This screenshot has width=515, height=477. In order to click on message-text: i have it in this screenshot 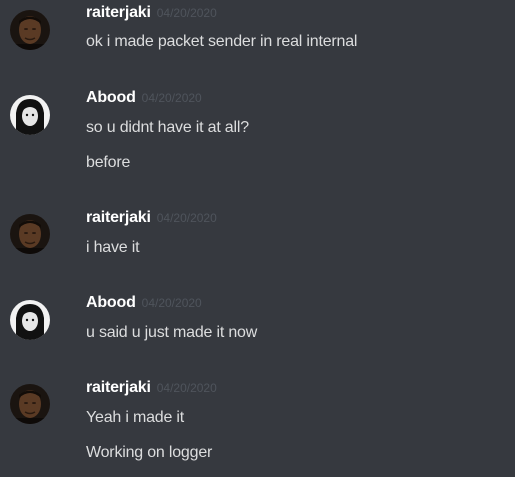, I will do `click(113, 247)`.